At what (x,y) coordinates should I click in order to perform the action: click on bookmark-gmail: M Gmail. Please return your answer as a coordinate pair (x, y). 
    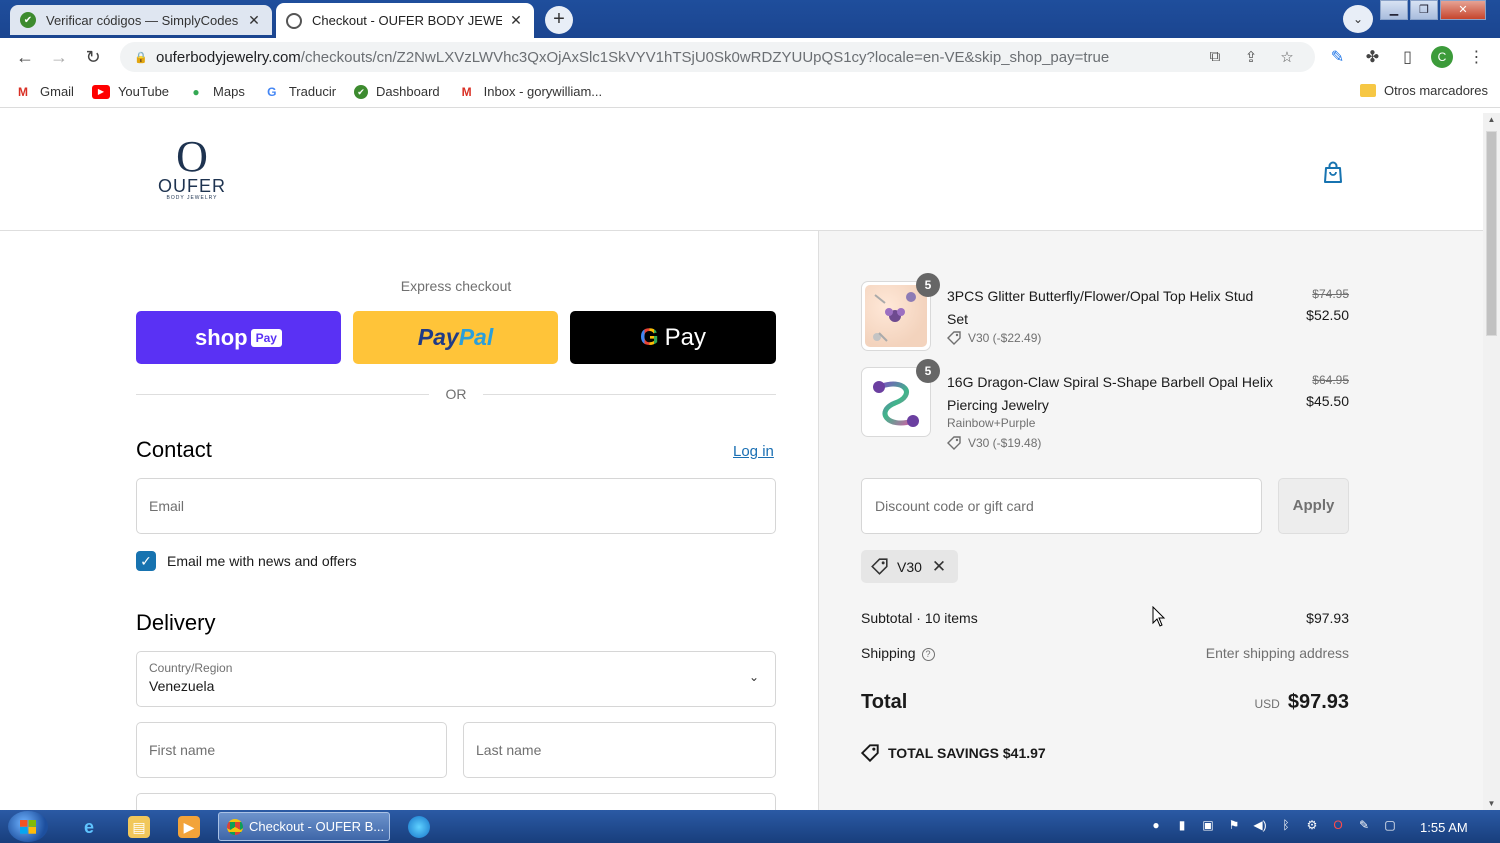
    Looking at the image, I should click on (44, 91).